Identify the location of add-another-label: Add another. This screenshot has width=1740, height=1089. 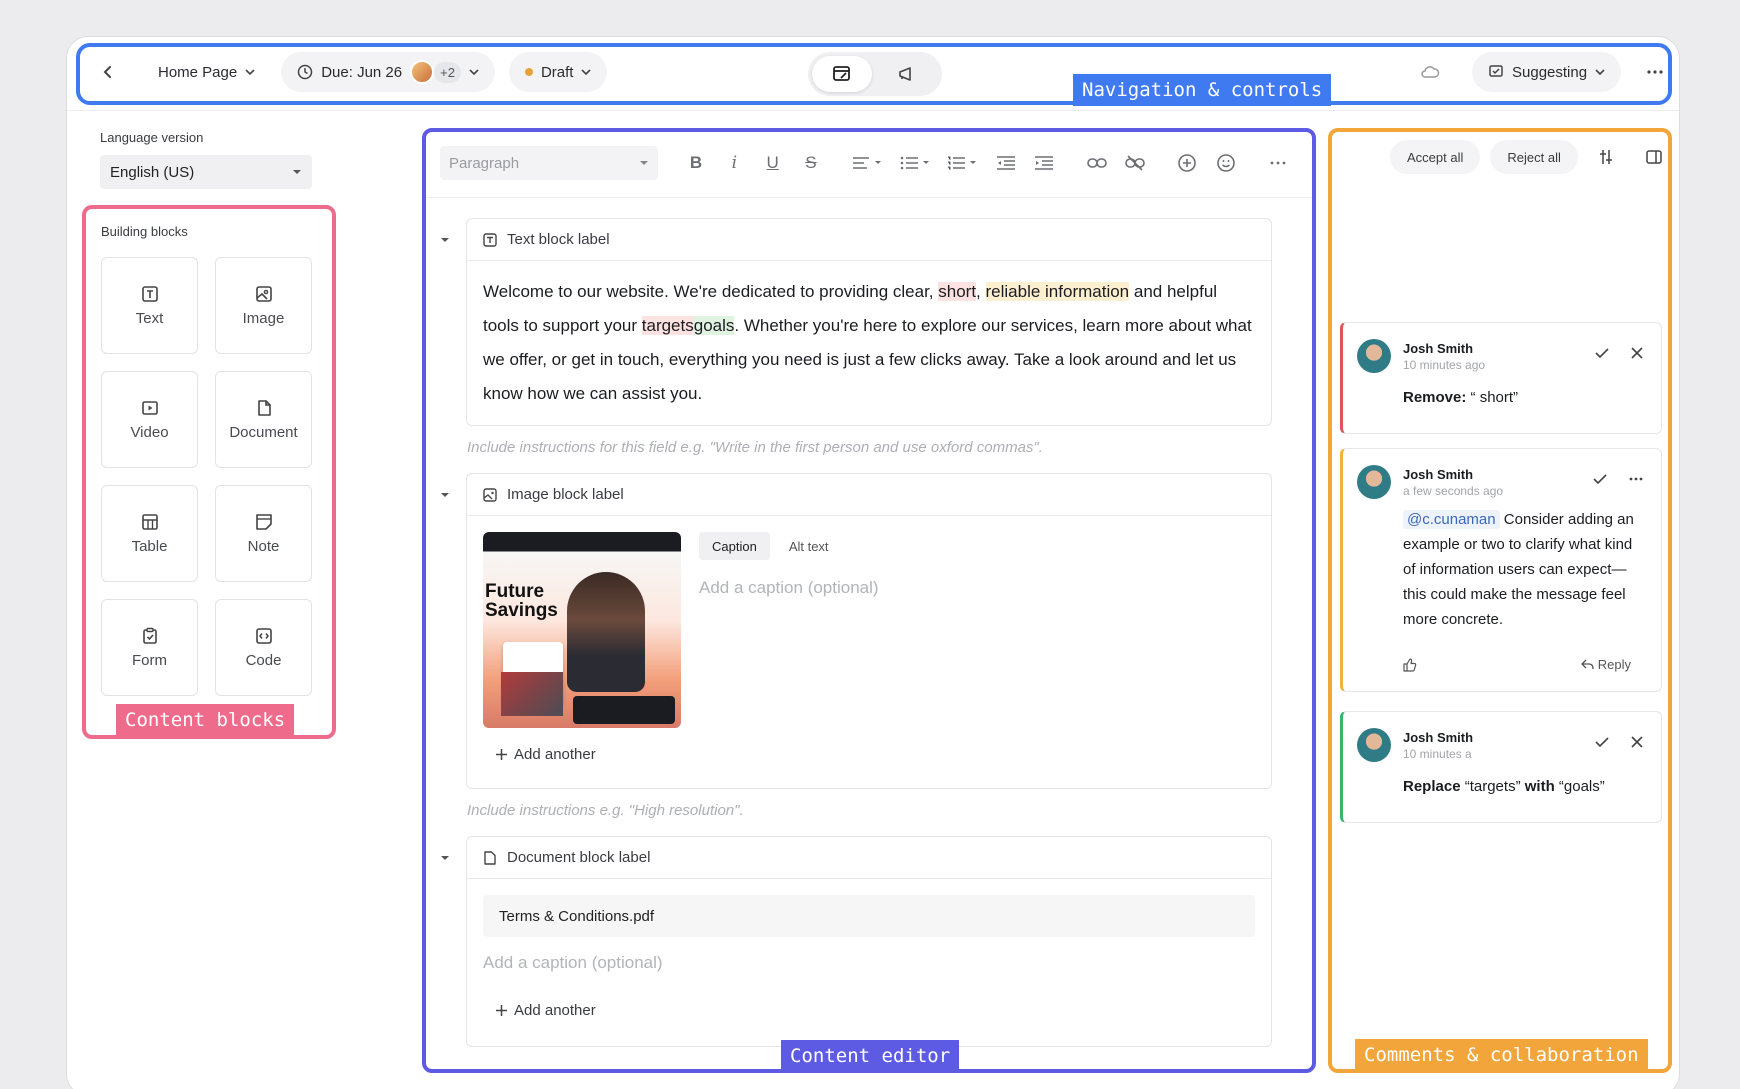
(555, 1010).